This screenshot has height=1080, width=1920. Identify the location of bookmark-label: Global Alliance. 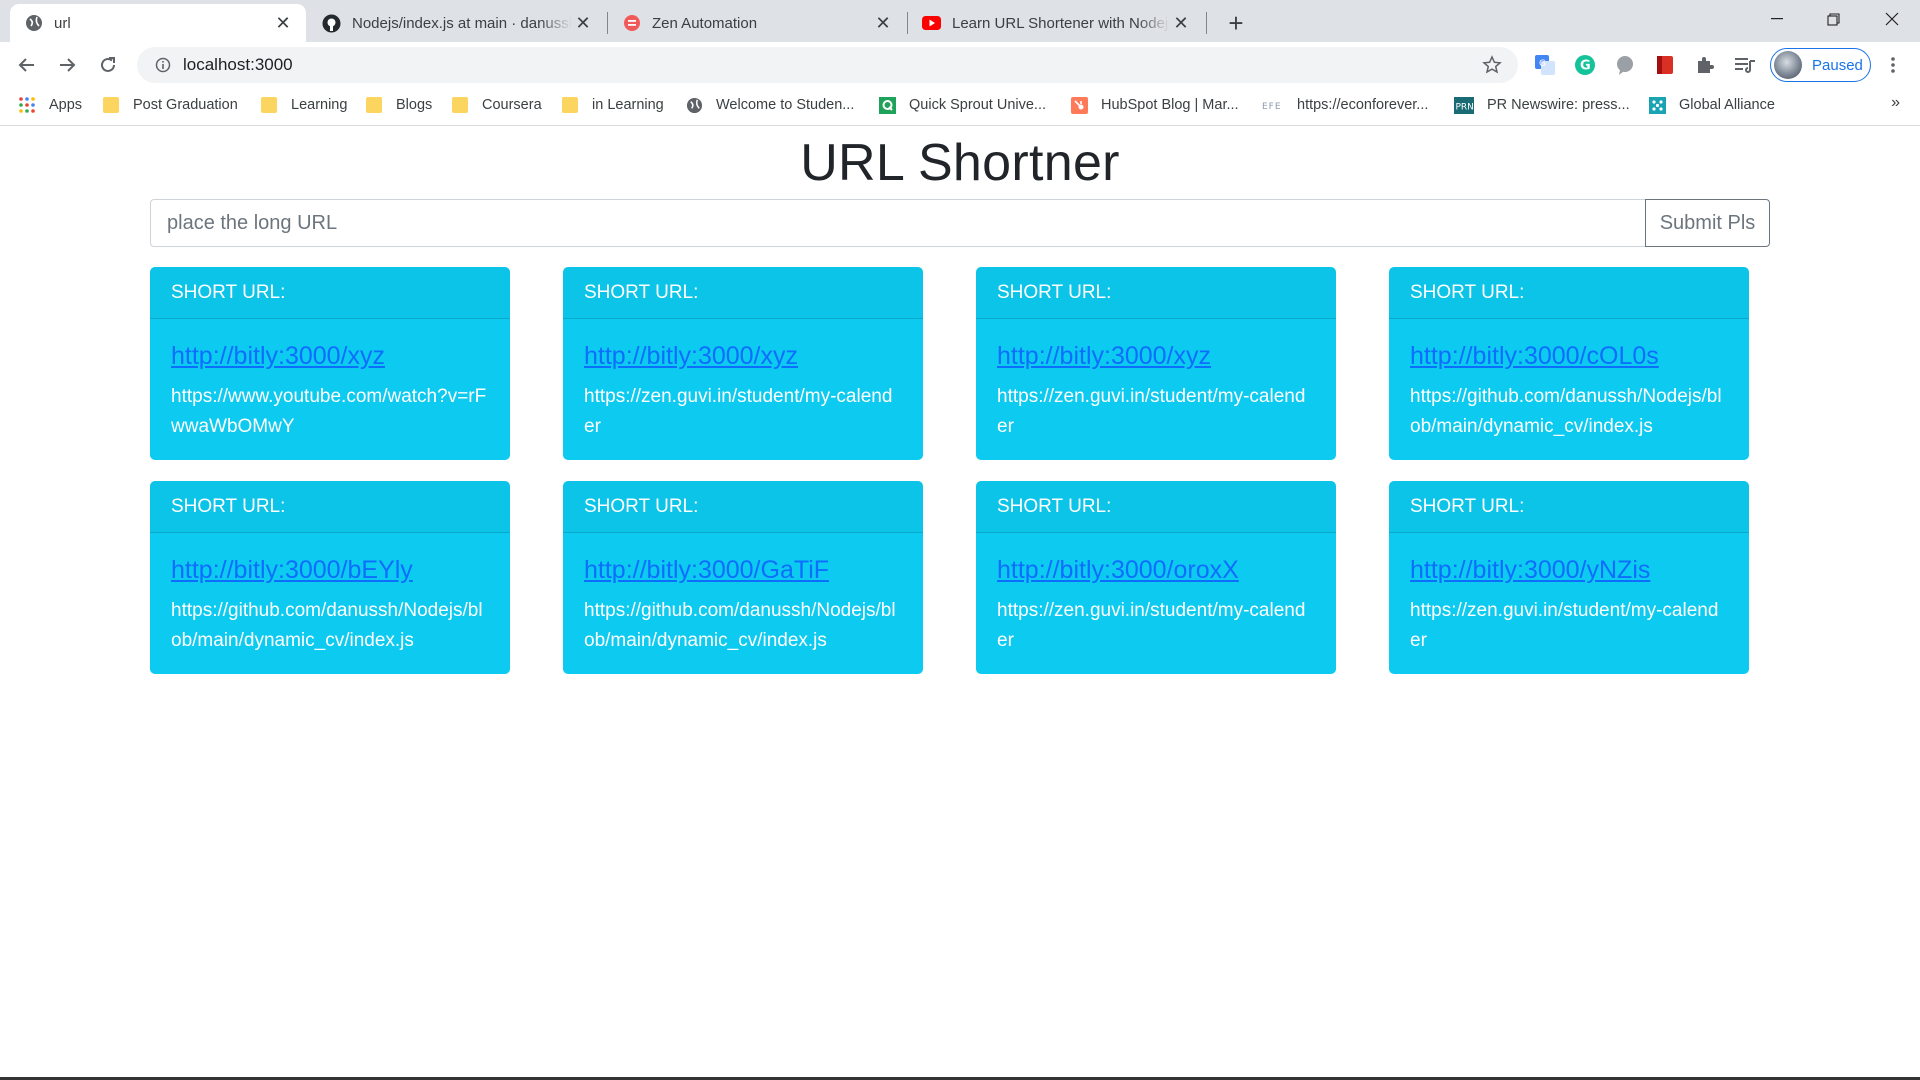
(1727, 105).